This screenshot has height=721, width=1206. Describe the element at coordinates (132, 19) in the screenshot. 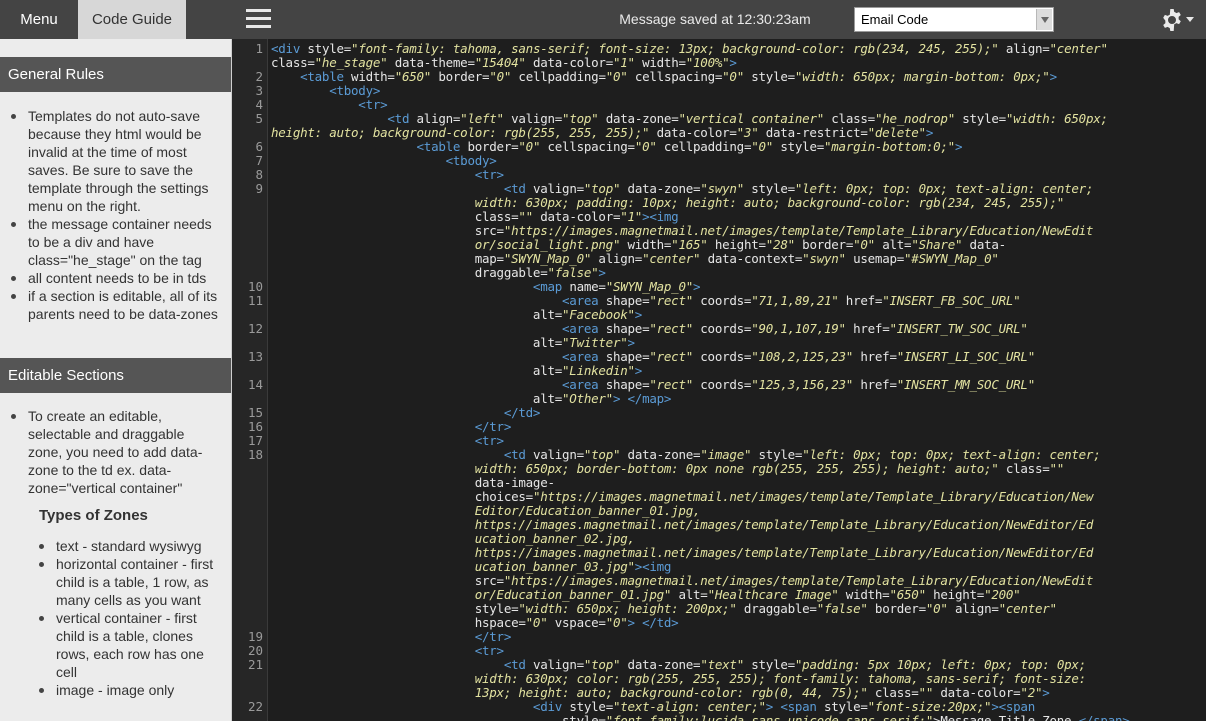

I see `tab-code-guide: Code Guide` at that location.